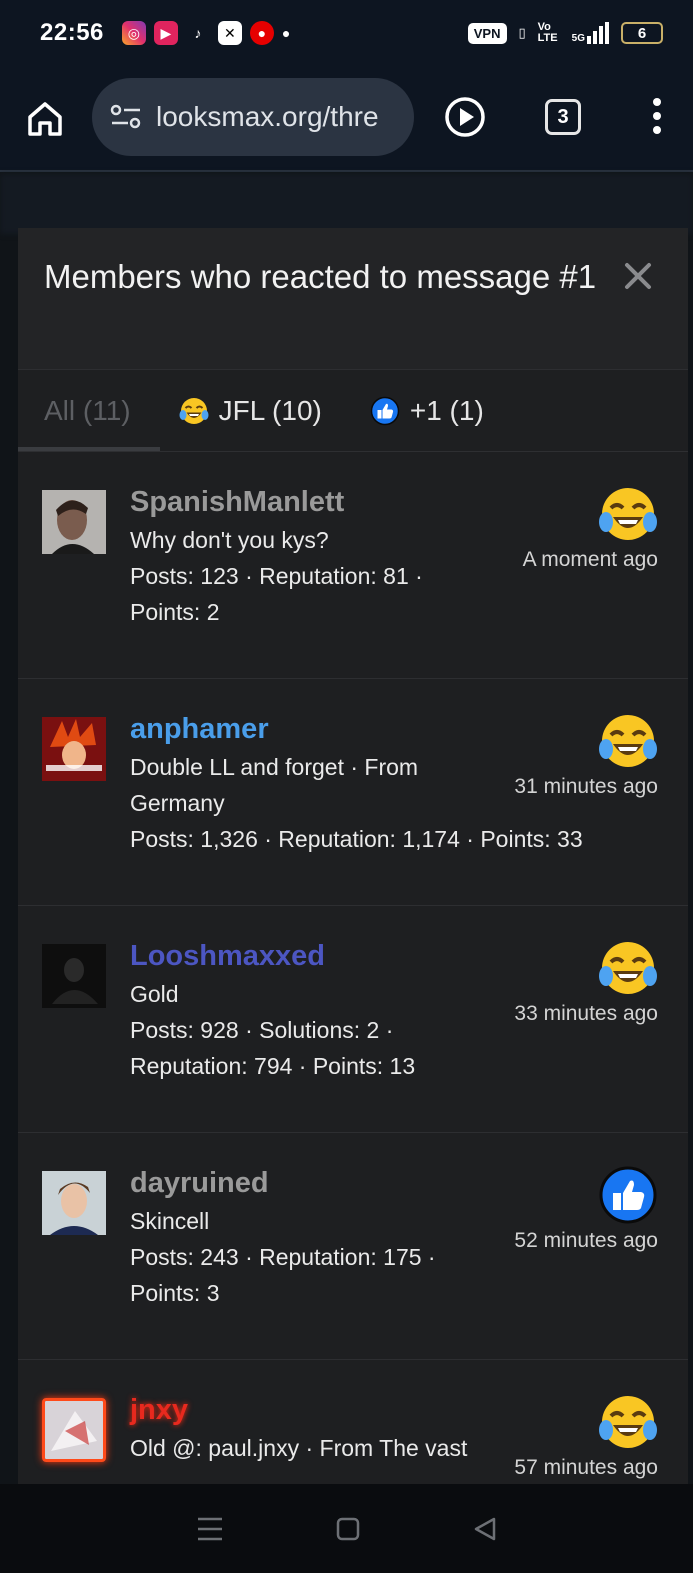  I want to click on member-title: Gold, so click(154, 994).